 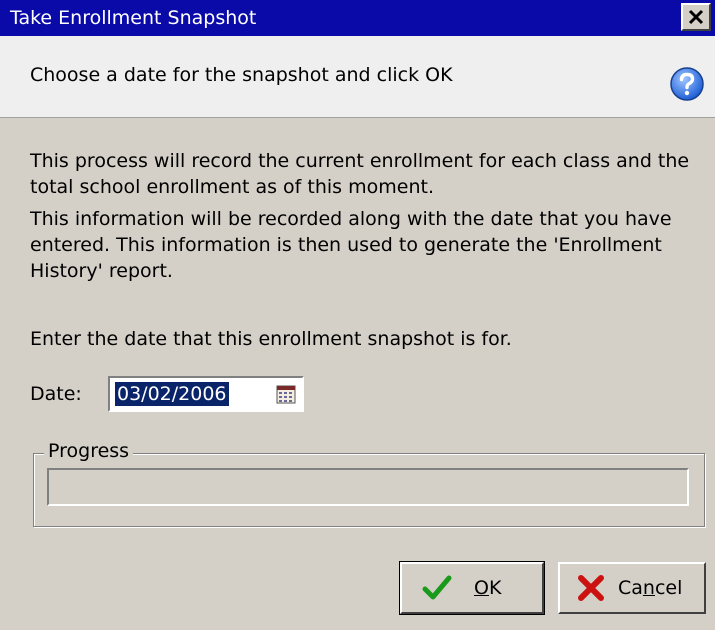 I want to click on cancel-button: Cancel, so click(x=632, y=588).